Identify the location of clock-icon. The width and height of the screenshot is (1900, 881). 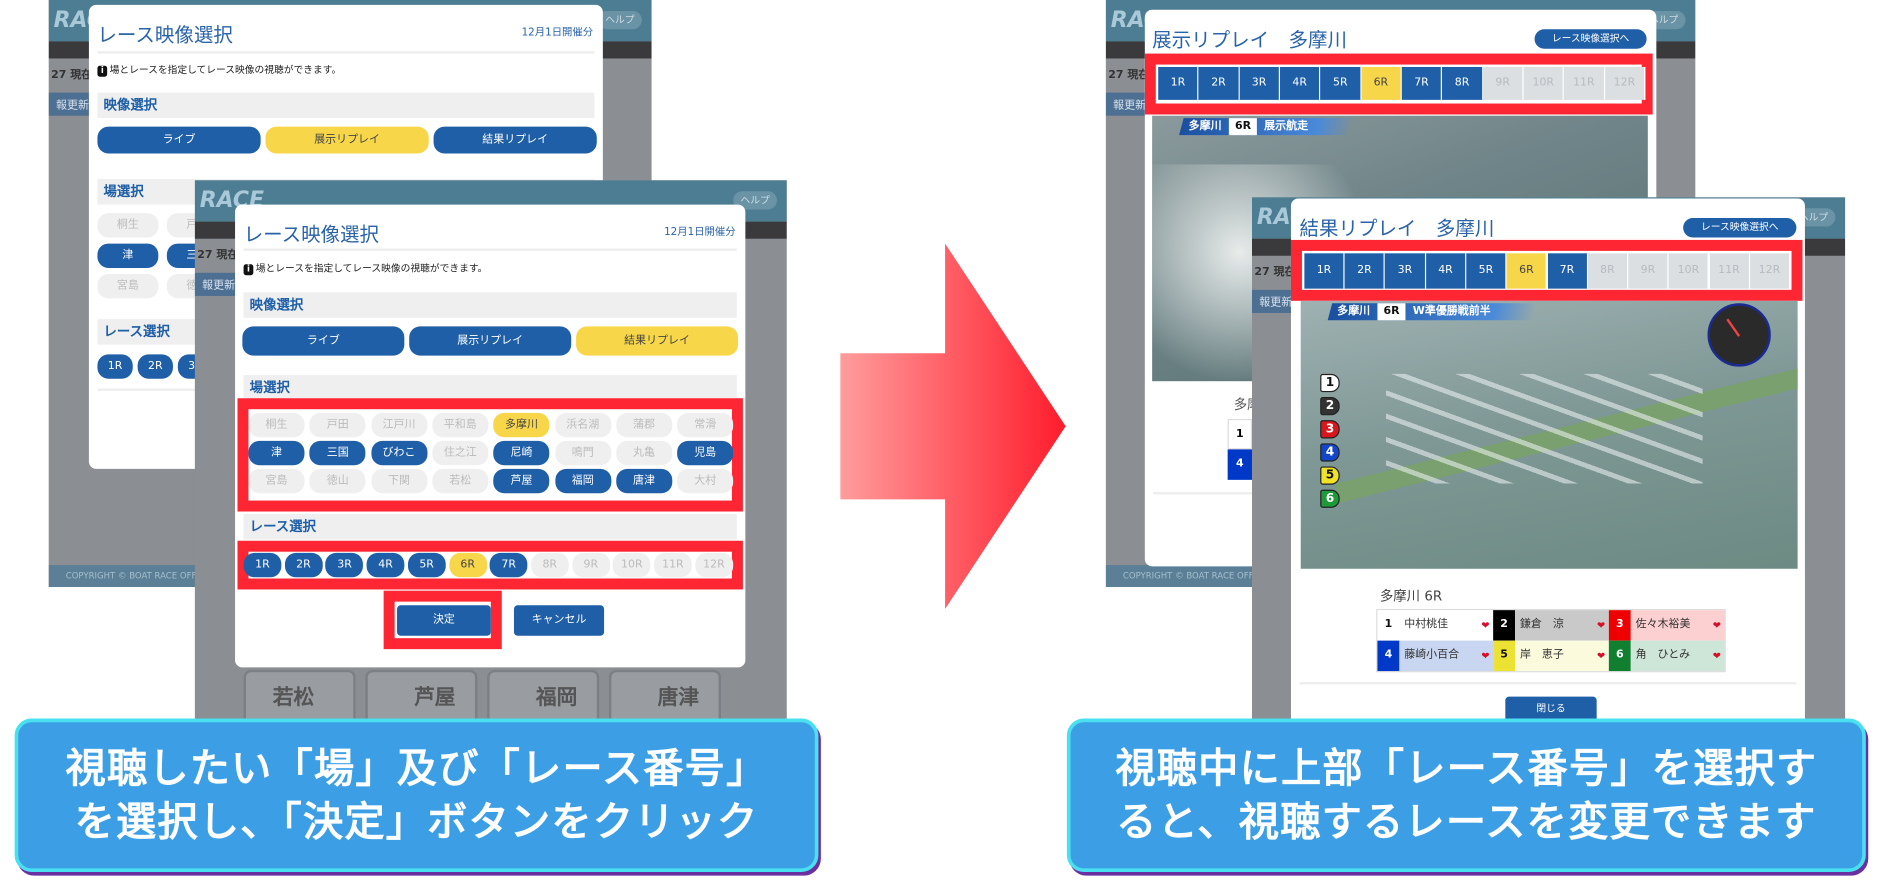
(1739, 335).